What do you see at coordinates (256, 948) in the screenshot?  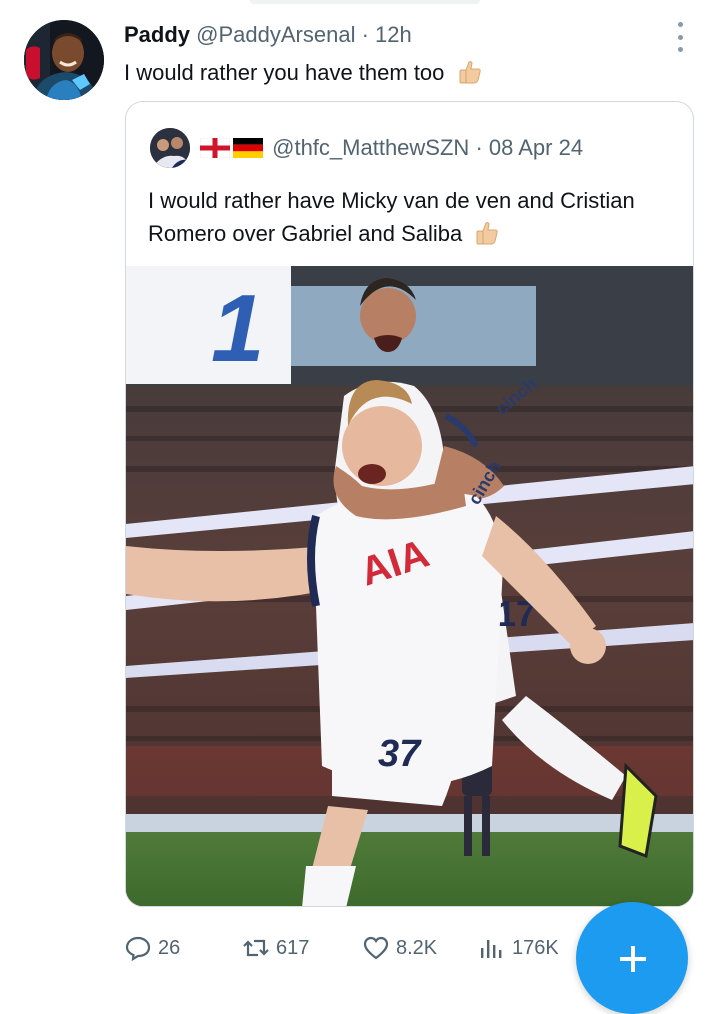 I see `retweet-icon` at bounding box center [256, 948].